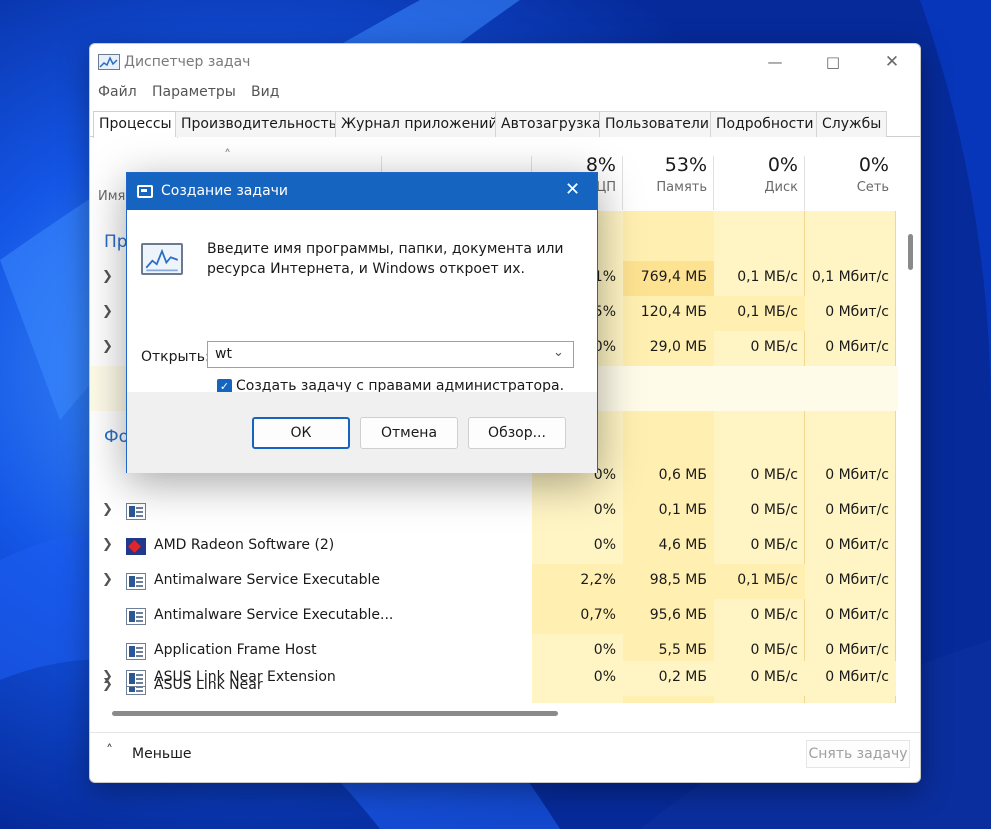 This screenshot has height=829, width=991. What do you see at coordinates (872, 187) in the screenshot?
I see `network-label: Сеть` at bounding box center [872, 187].